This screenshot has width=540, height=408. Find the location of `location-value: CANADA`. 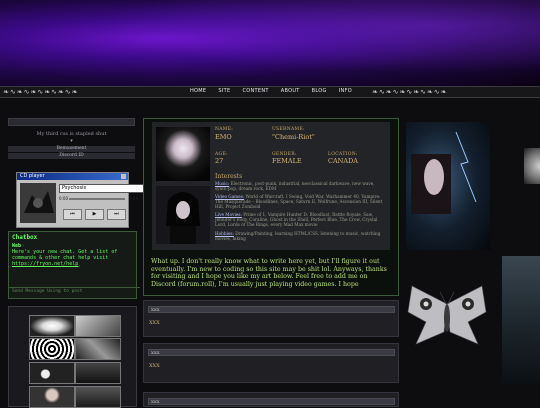

location-value: CANADA is located at coordinates (343, 161).